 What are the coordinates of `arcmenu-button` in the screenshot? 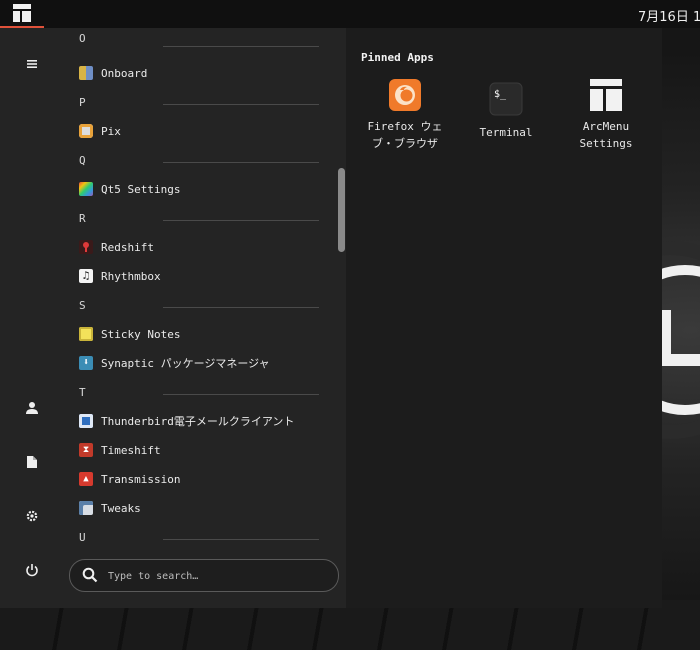 It's located at (22, 14).